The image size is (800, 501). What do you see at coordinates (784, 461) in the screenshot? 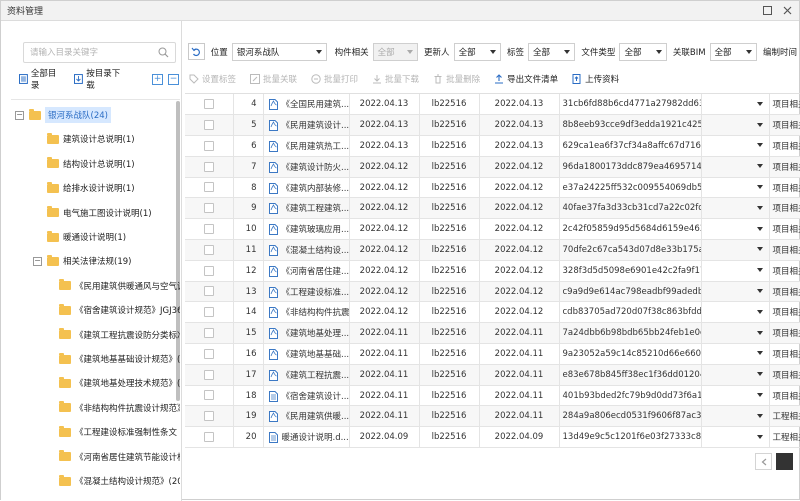
I see `page-button-current` at bounding box center [784, 461].